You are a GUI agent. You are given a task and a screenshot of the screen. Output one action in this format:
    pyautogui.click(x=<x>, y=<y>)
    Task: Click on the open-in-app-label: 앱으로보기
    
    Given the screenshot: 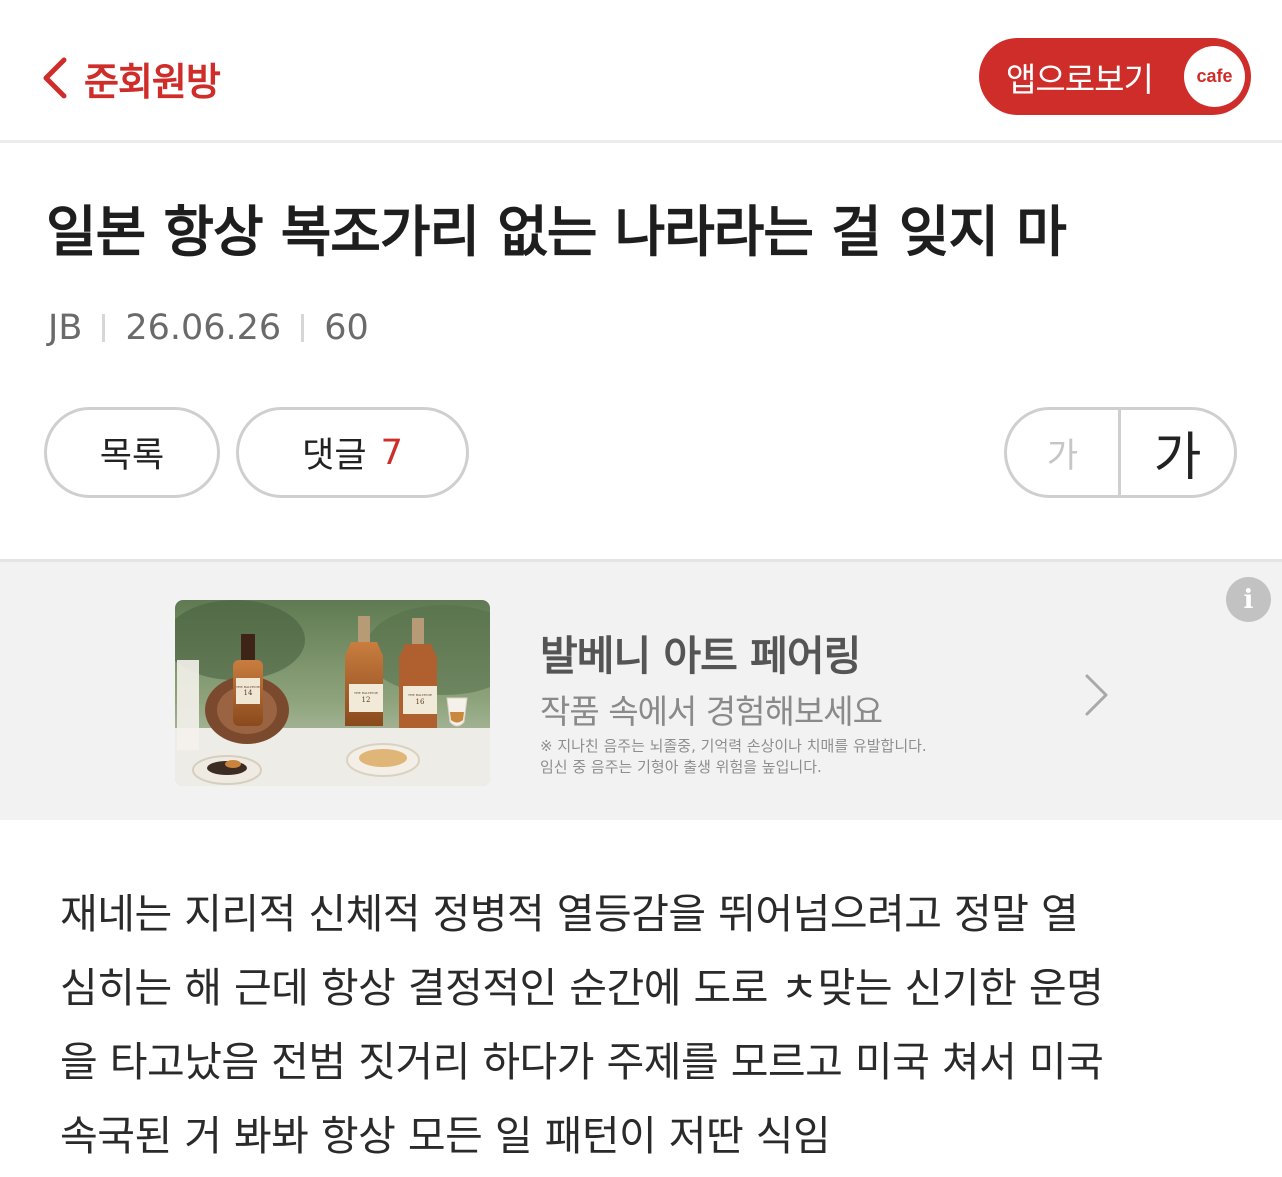 What is the action you would take?
    pyautogui.click(x=1080, y=79)
    